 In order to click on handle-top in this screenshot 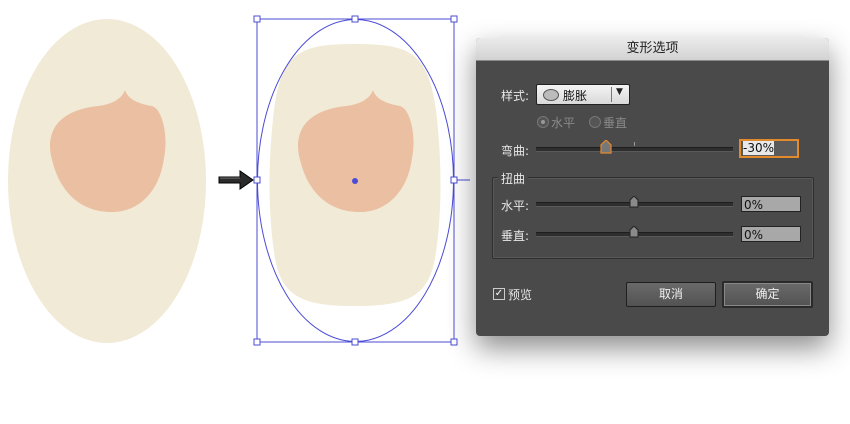, I will do `click(355, 19)`.